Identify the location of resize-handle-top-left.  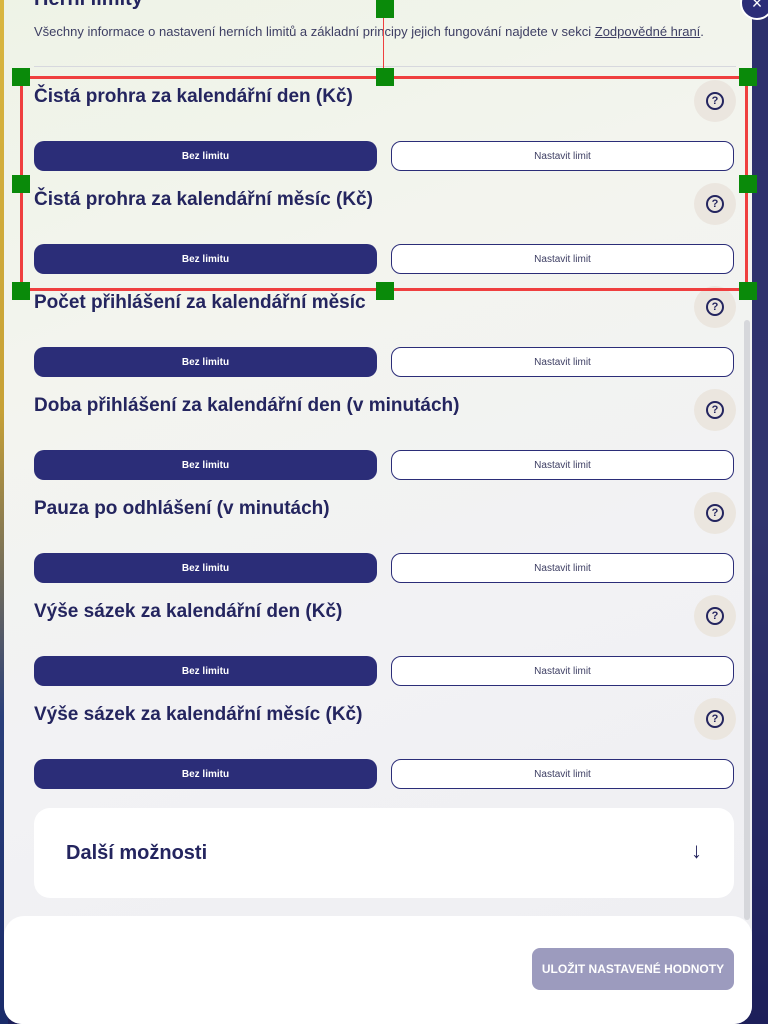
(21, 77).